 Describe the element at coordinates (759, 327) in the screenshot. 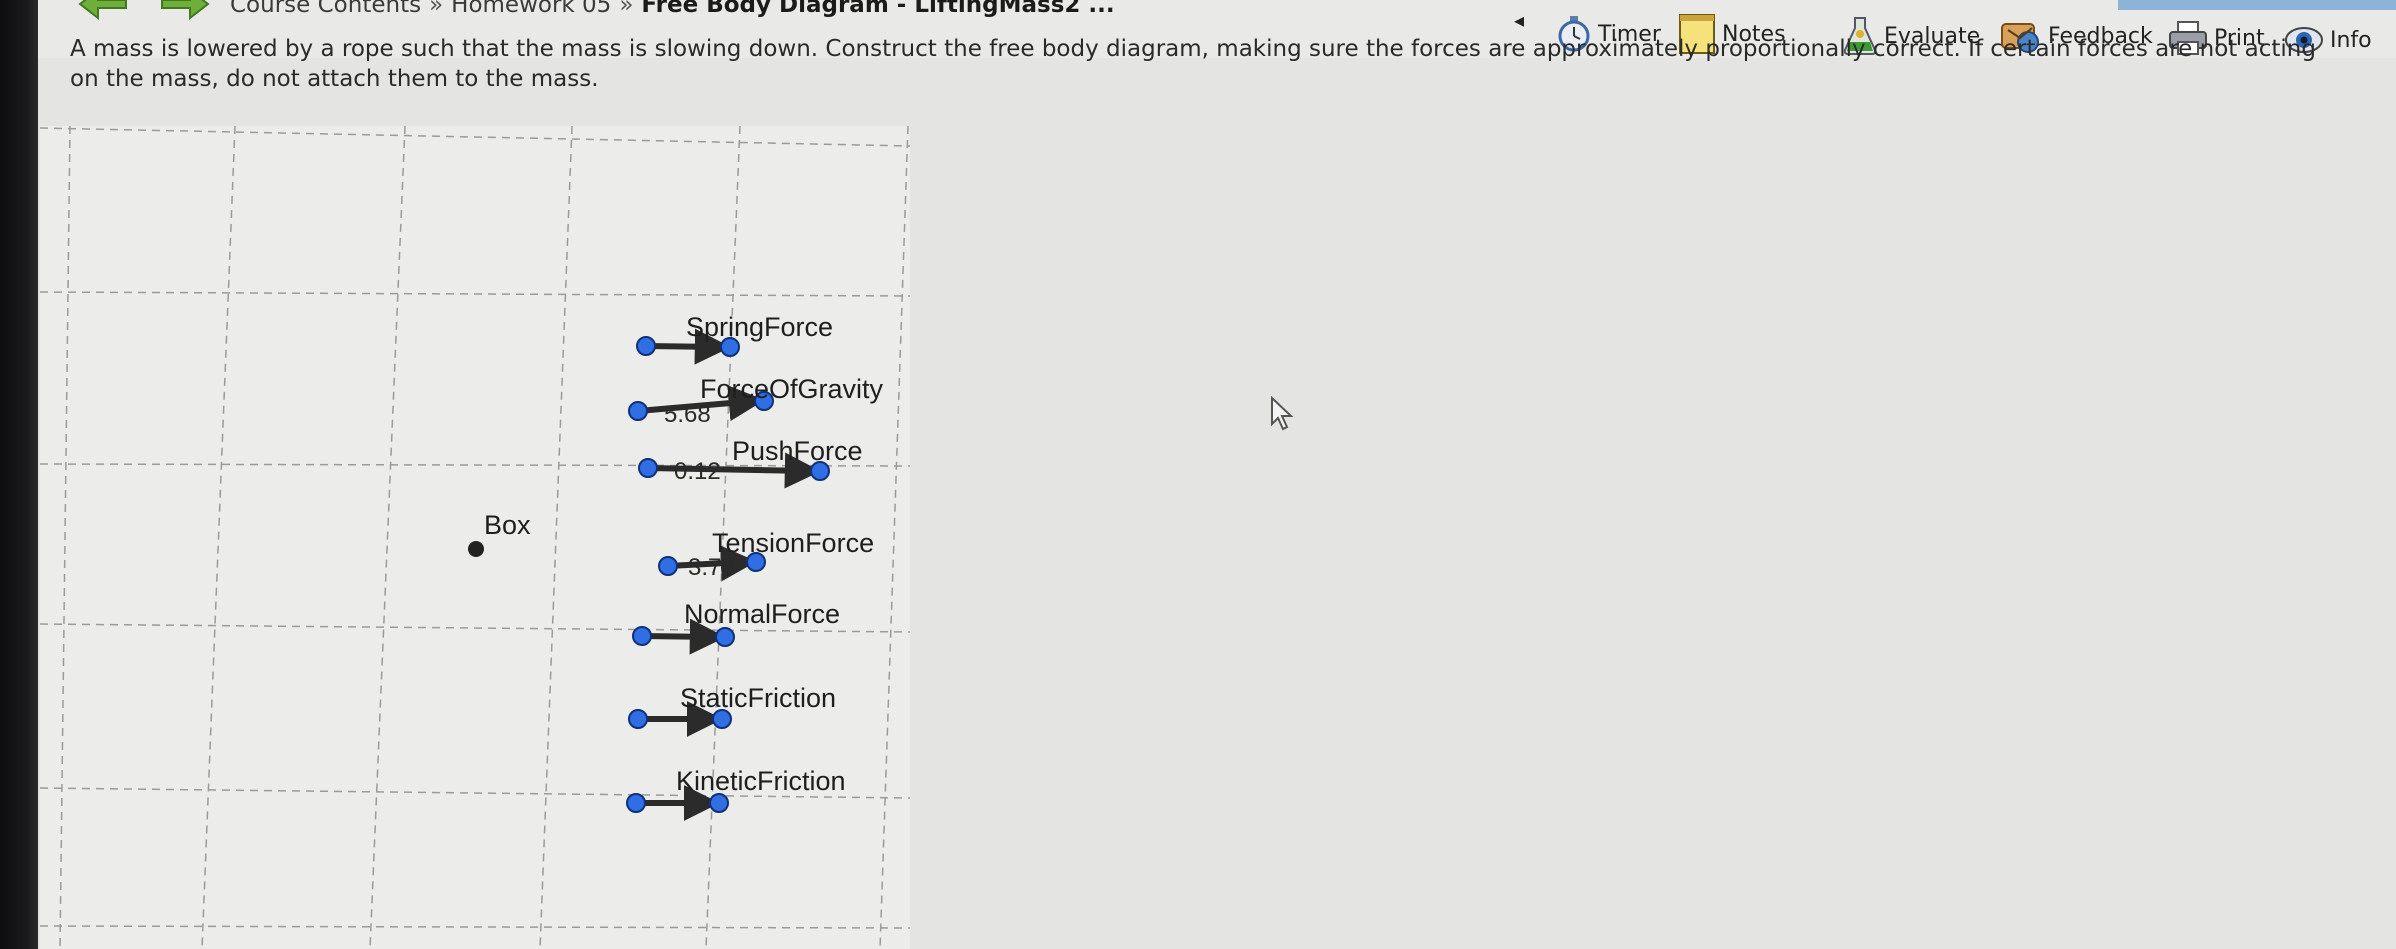

I see `force-label: SpringForce` at that location.